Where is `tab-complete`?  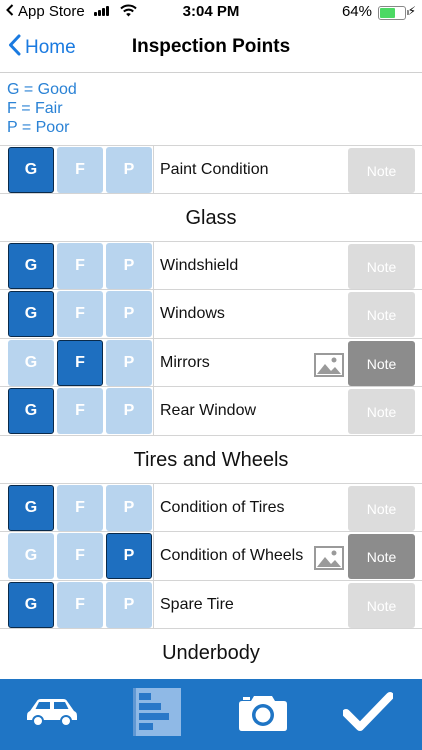
tab-complete is located at coordinates (368, 714).